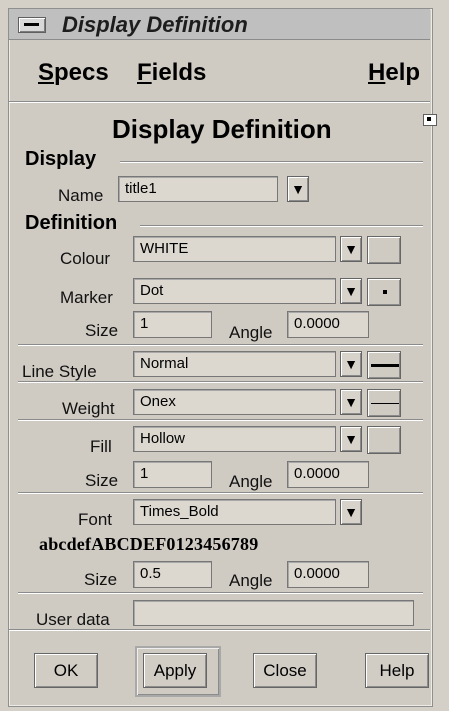 Image resolution: width=449 pixels, height=711 pixels. I want to click on name-dropdown-button: ▼, so click(298, 189).